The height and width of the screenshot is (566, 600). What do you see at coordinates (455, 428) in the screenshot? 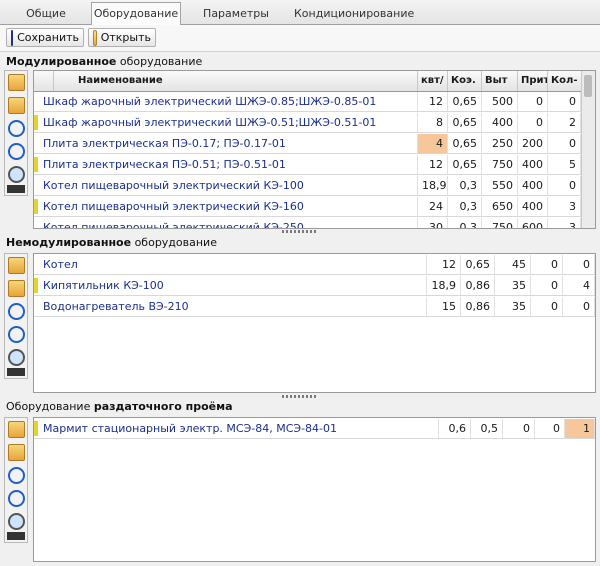
I see `cell-a: 0,6` at bounding box center [455, 428].